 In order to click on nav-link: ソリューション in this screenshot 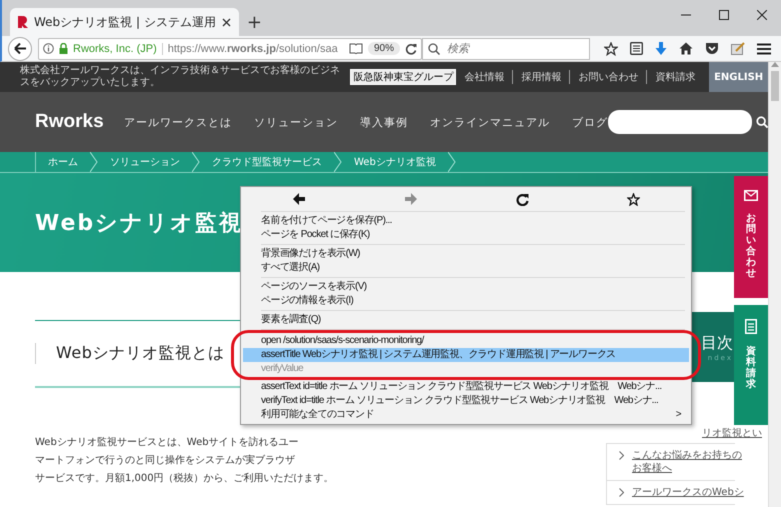, I will do `click(296, 122)`.